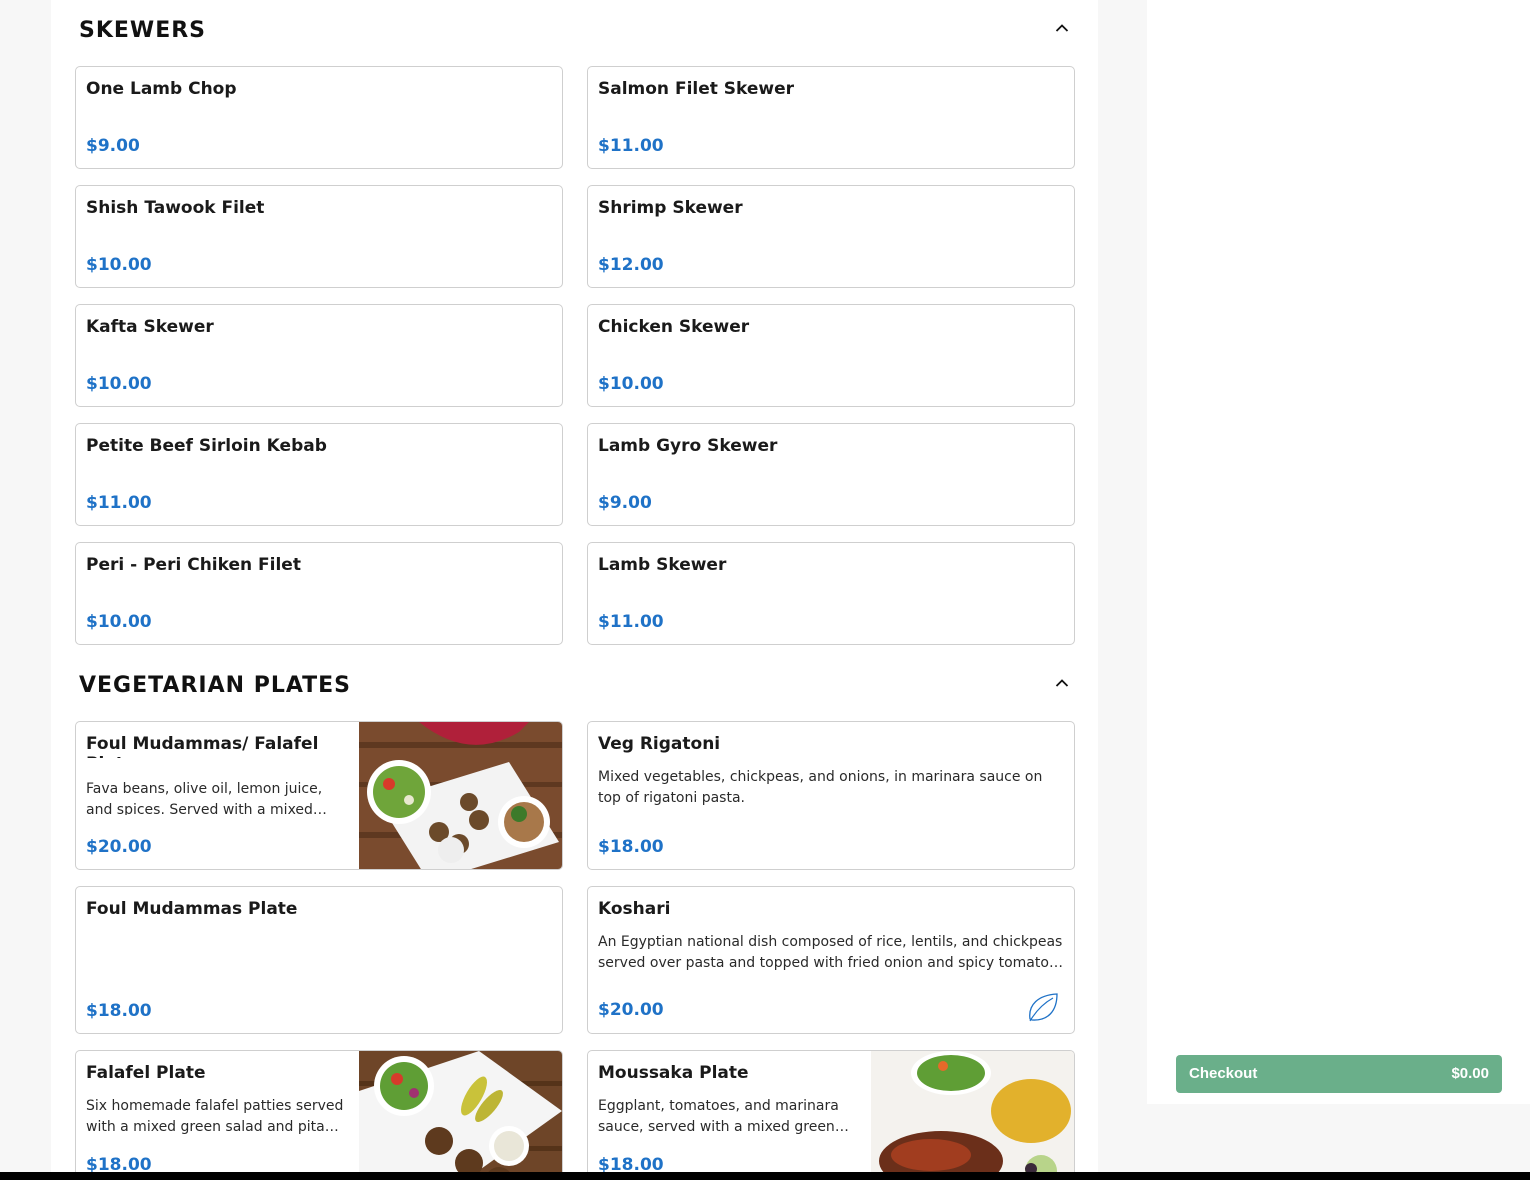 Image resolution: width=1530 pixels, height=1180 pixels. I want to click on menu-item-card: Shish Tawook Filet $10.00, so click(319, 236).